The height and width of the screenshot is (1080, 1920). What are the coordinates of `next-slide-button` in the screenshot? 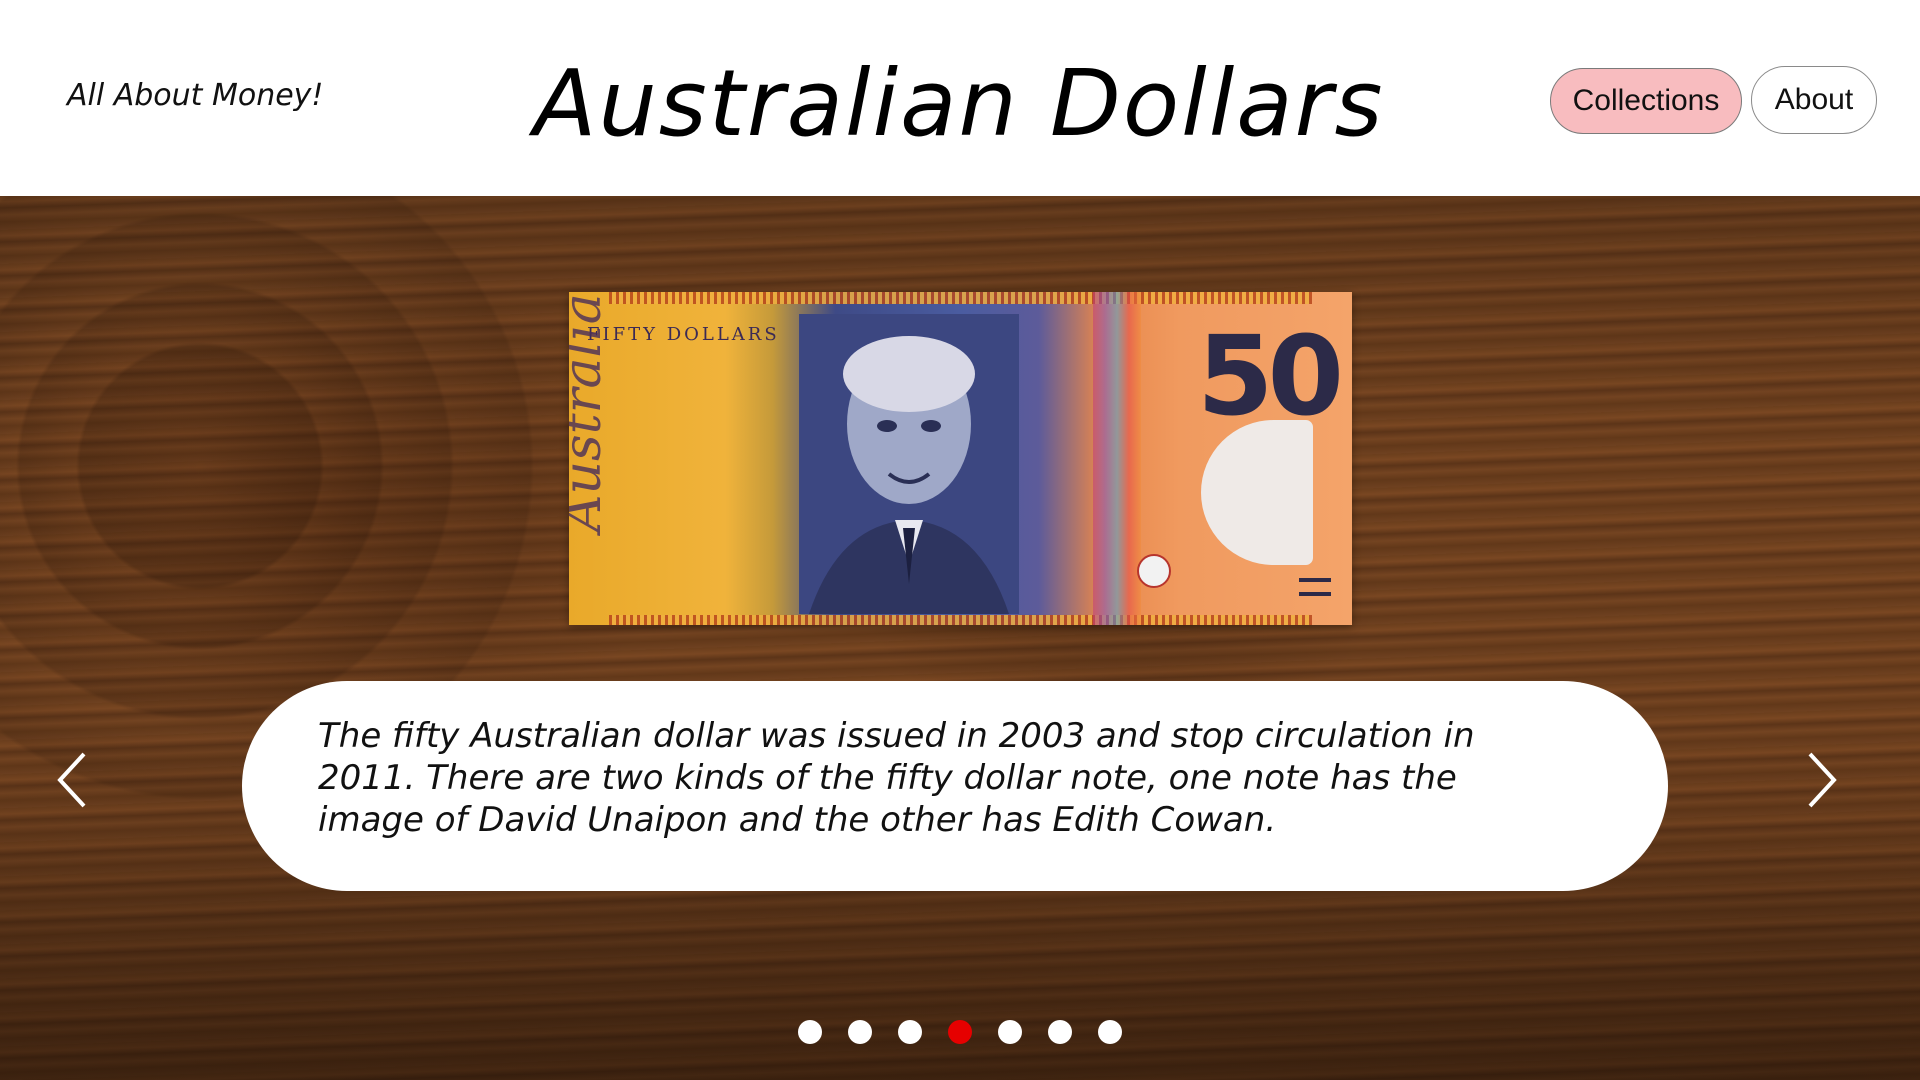 It's located at (1820, 780).